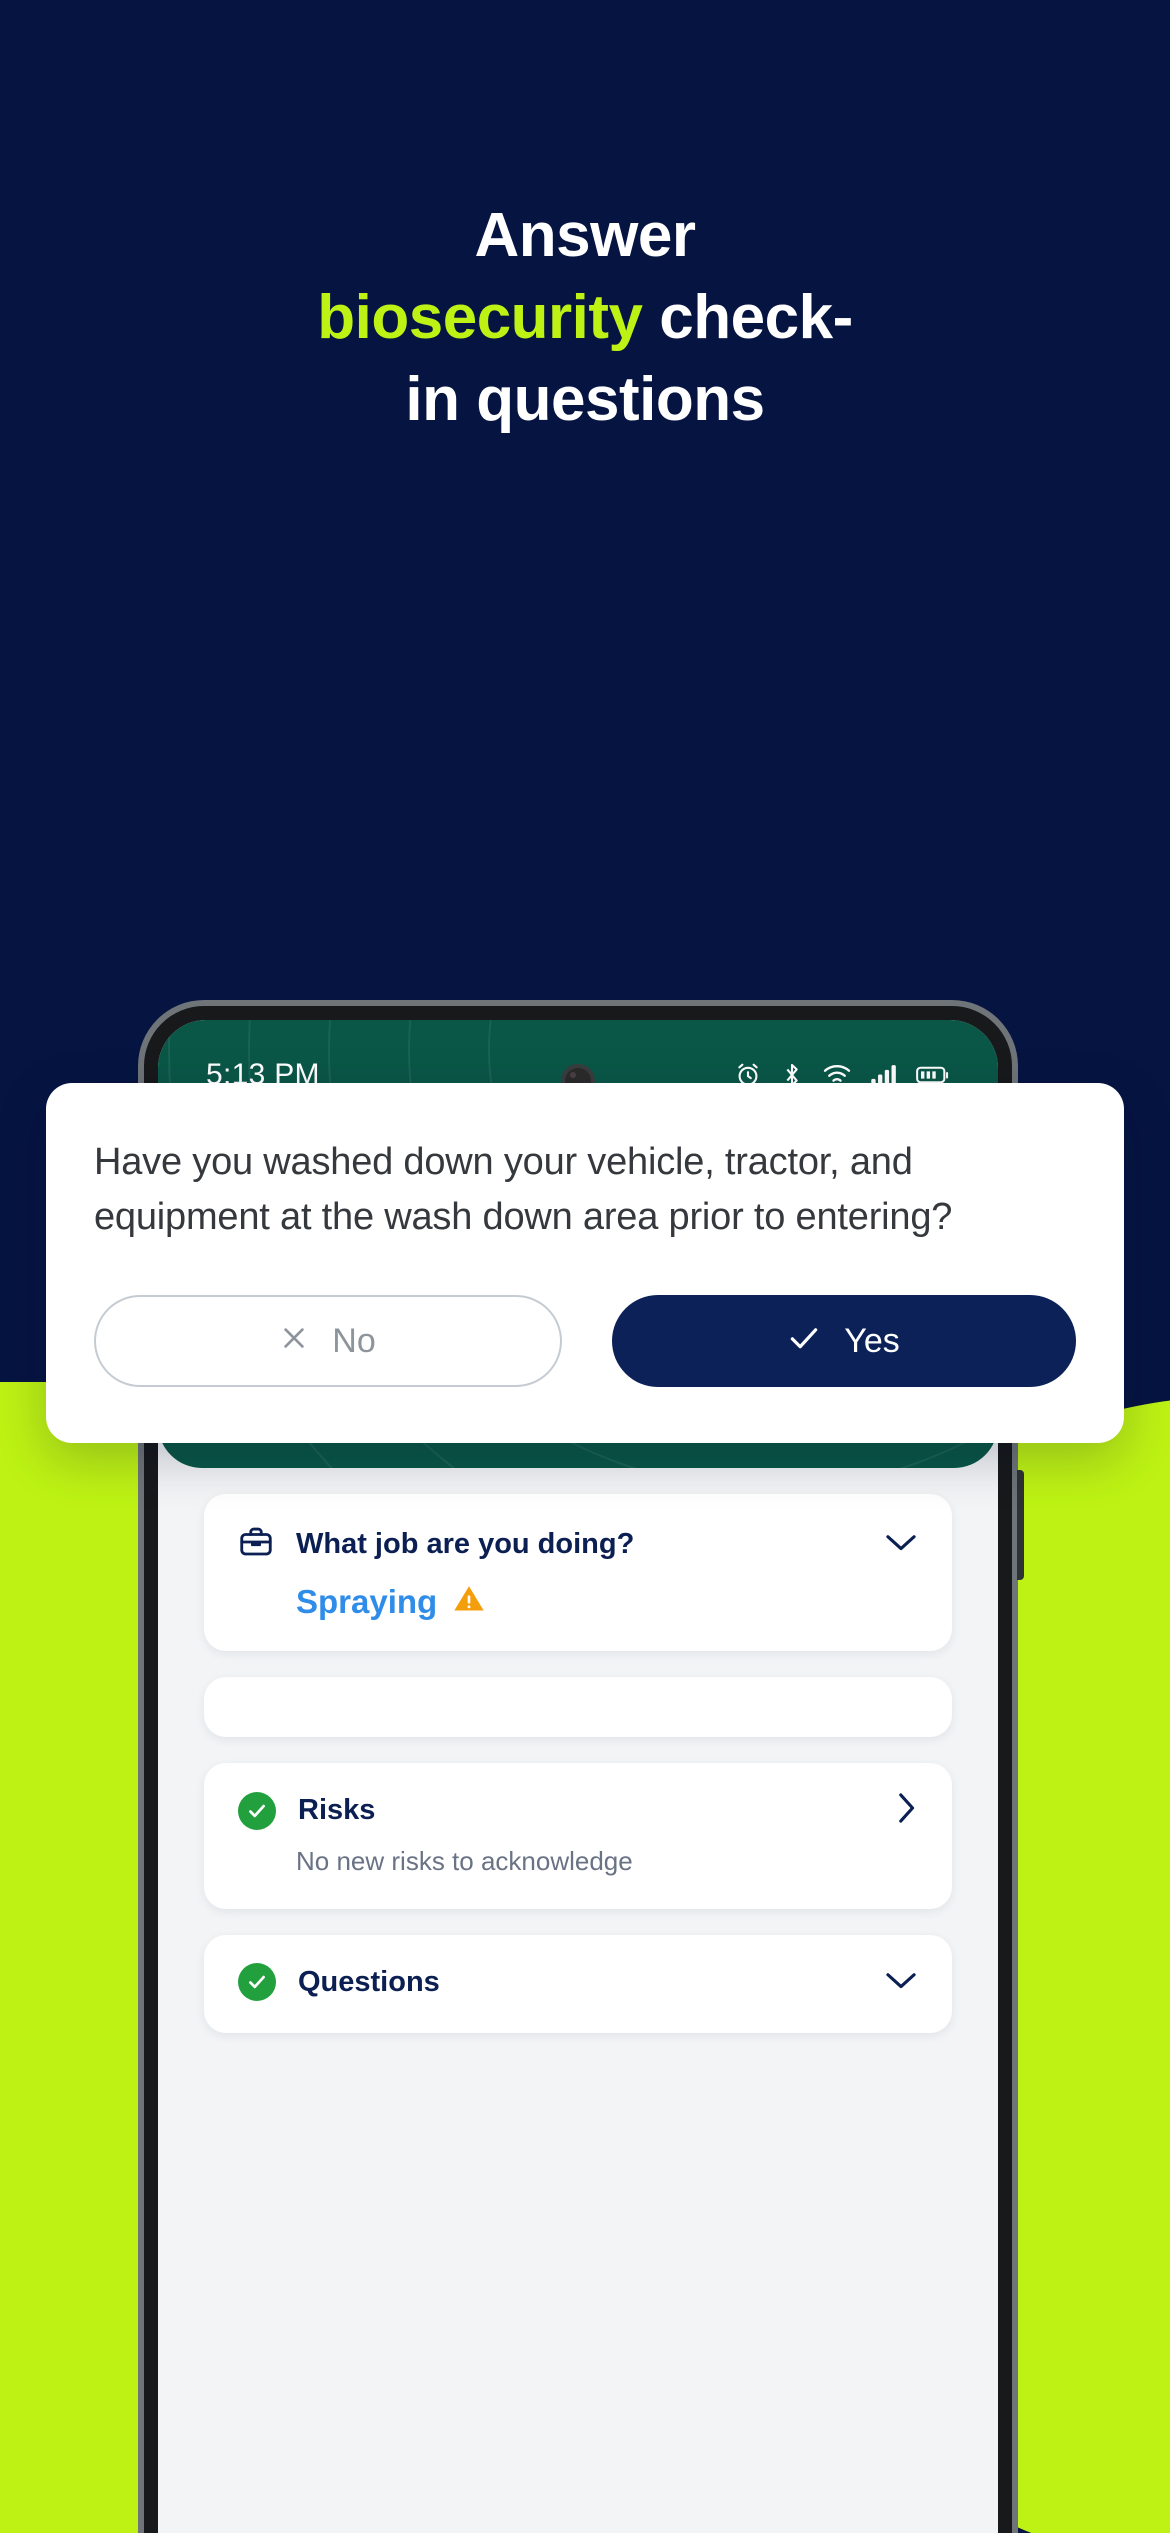  What do you see at coordinates (585, 235) in the screenshot?
I see `headline-line-1: Answer` at bounding box center [585, 235].